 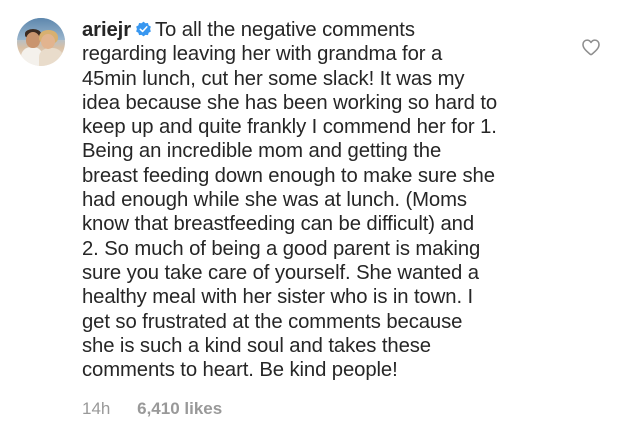 I want to click on verified-badge-icon, so click(x=143, y=29).